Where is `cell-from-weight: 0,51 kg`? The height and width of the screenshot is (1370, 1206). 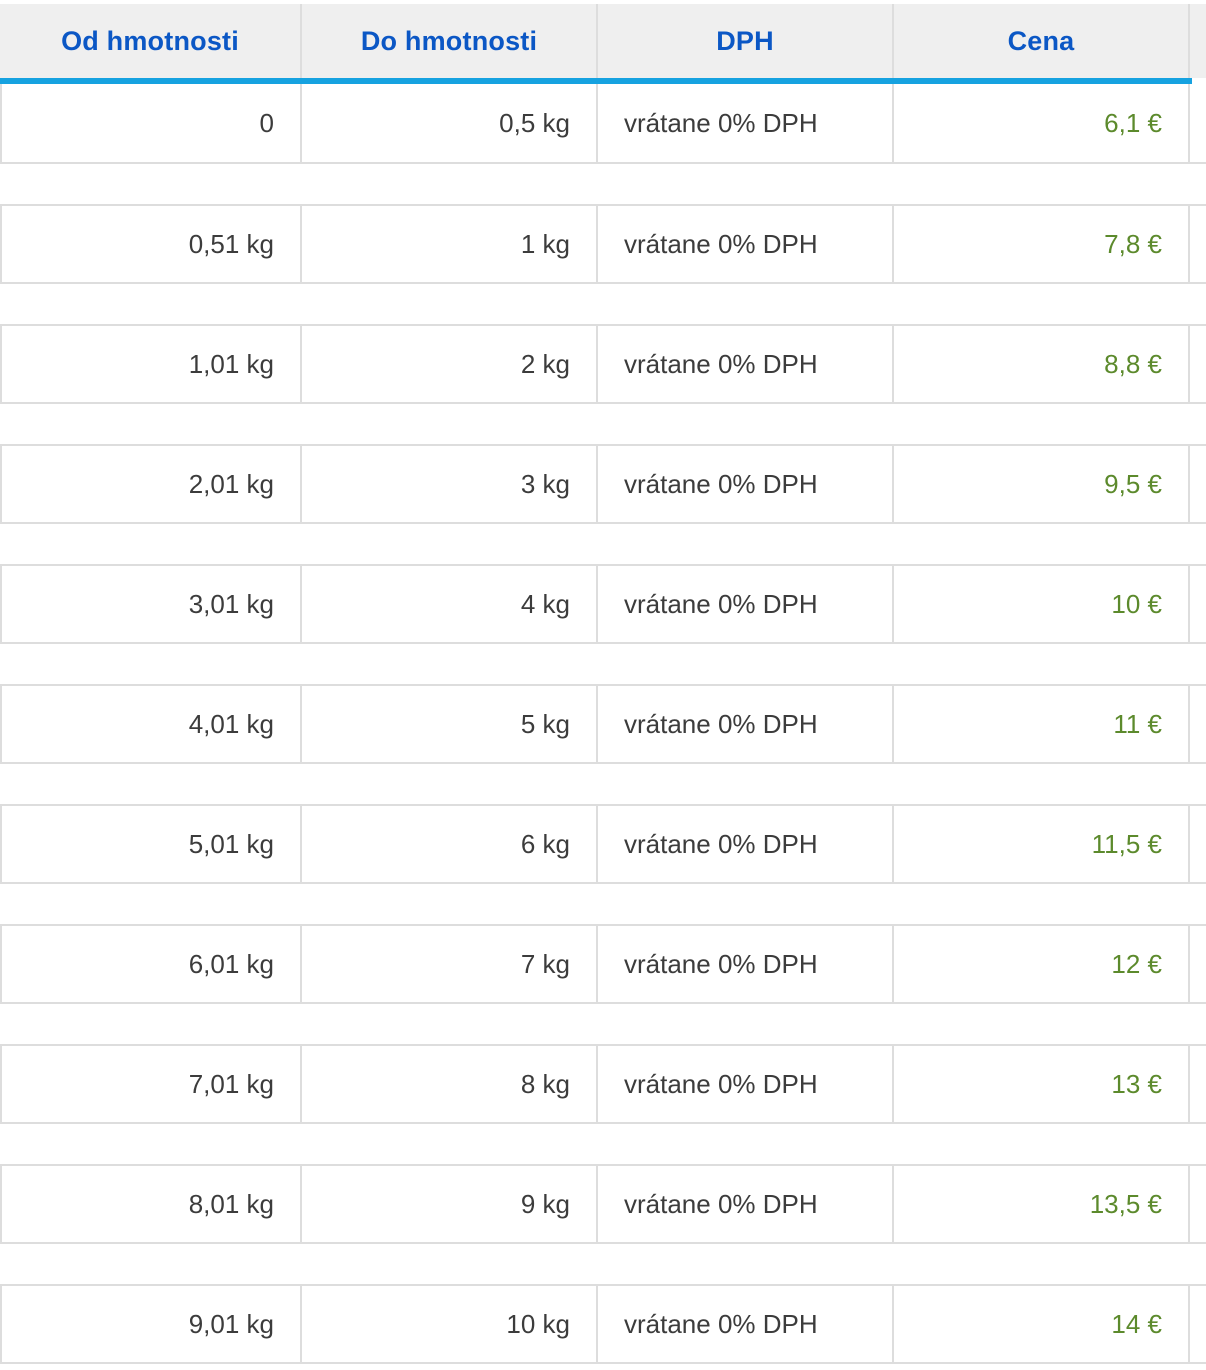 cell-from-weight: 0,51 kg is located at coordinates (151, 244).